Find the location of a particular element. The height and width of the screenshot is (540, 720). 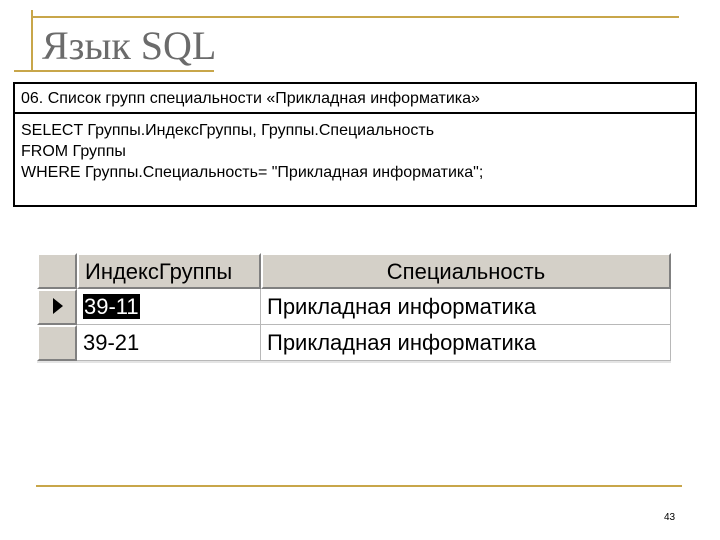

column-header-index: ИндексГруппы is located at coordinates (169, 271).